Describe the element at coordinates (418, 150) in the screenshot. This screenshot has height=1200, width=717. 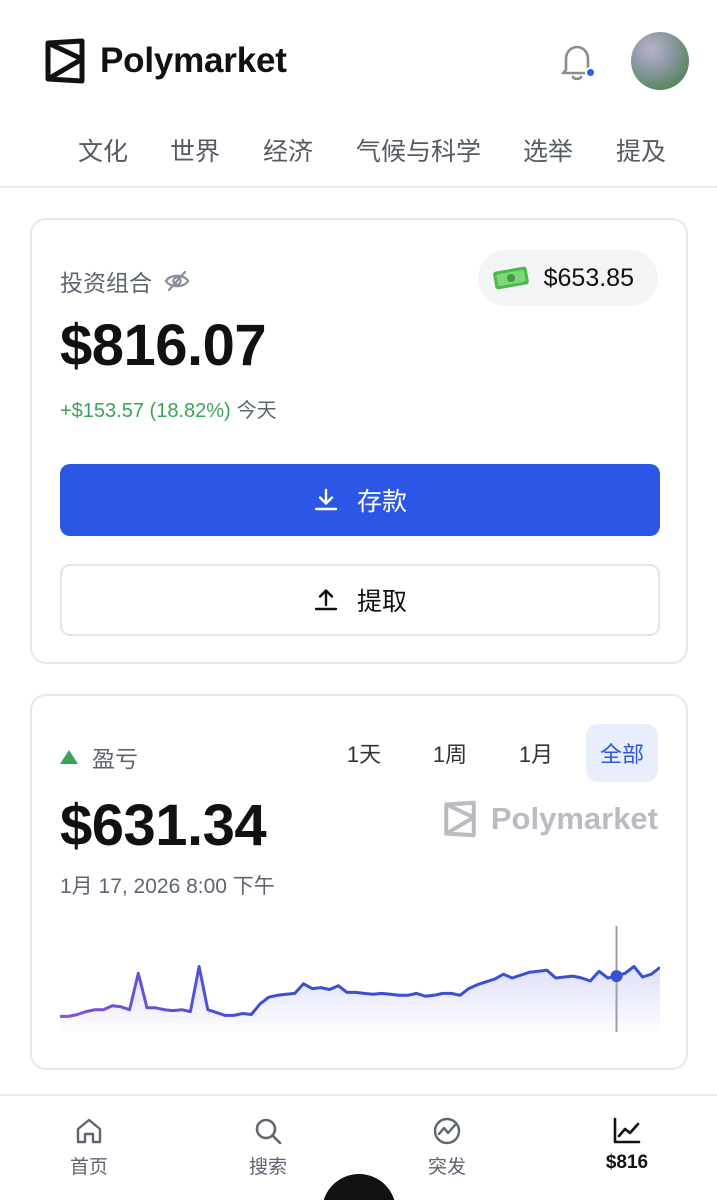
I see `tab-climate-science: 气候与科学` at that location.